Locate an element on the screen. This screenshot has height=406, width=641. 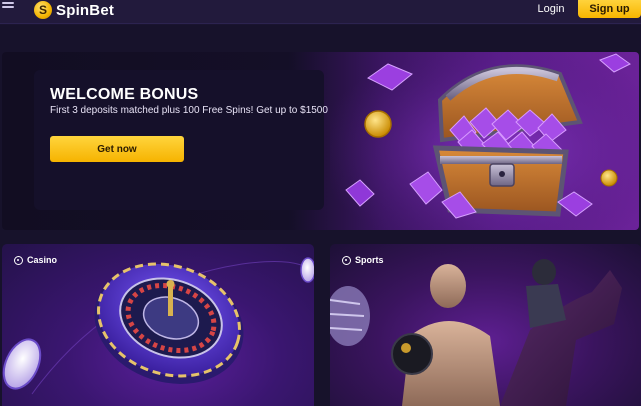
top-bar: S SpinBet Login Sign up is located at coordinates (320, 12).